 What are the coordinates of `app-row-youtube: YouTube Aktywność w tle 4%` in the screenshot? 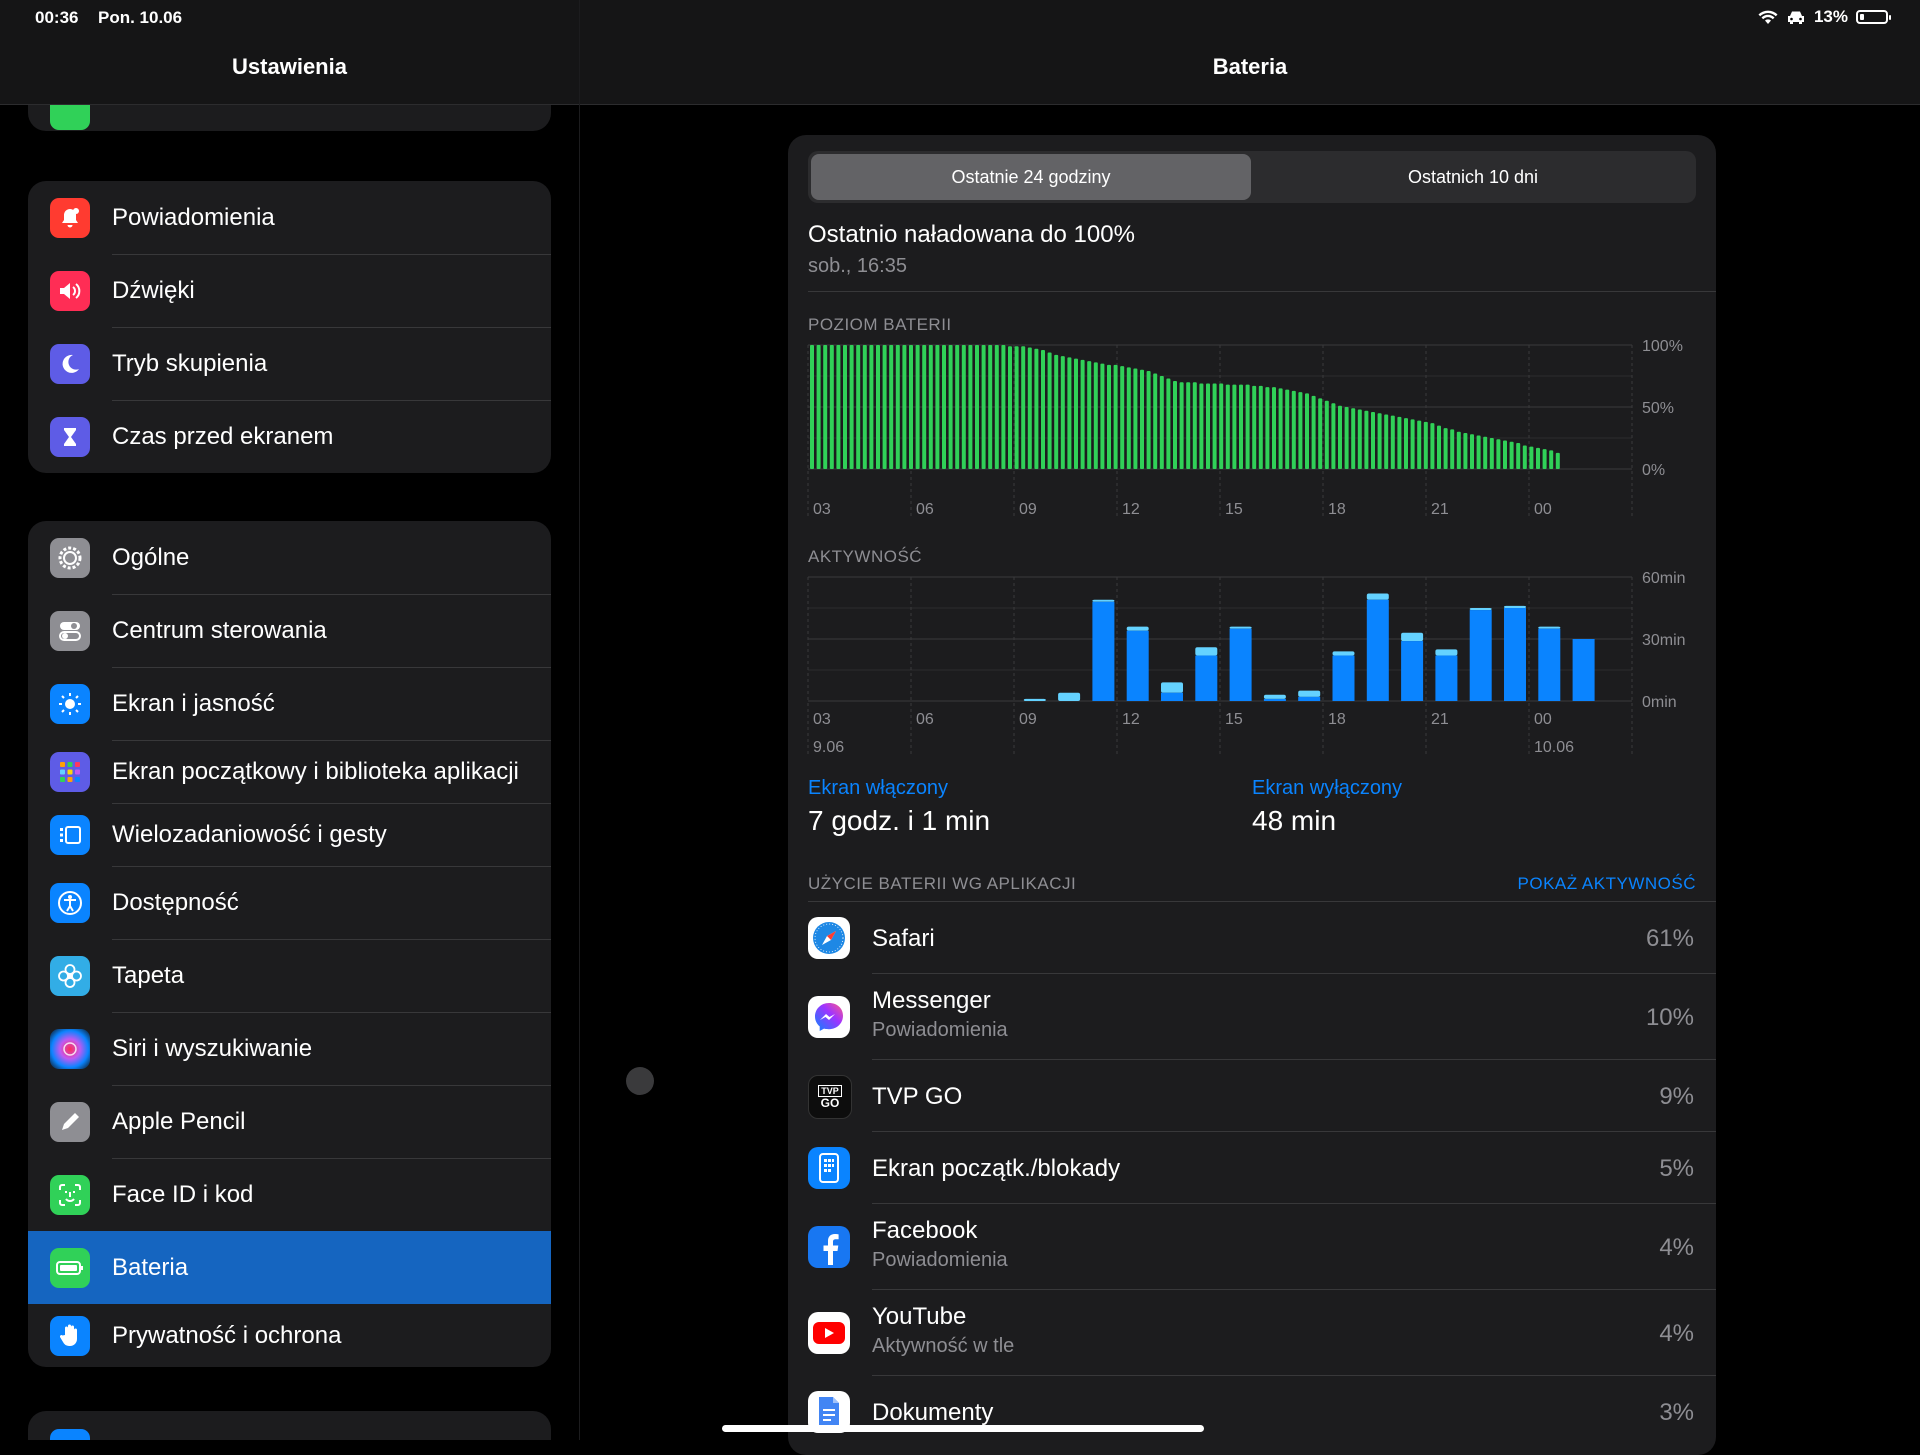 It's located at (1252, 1333).